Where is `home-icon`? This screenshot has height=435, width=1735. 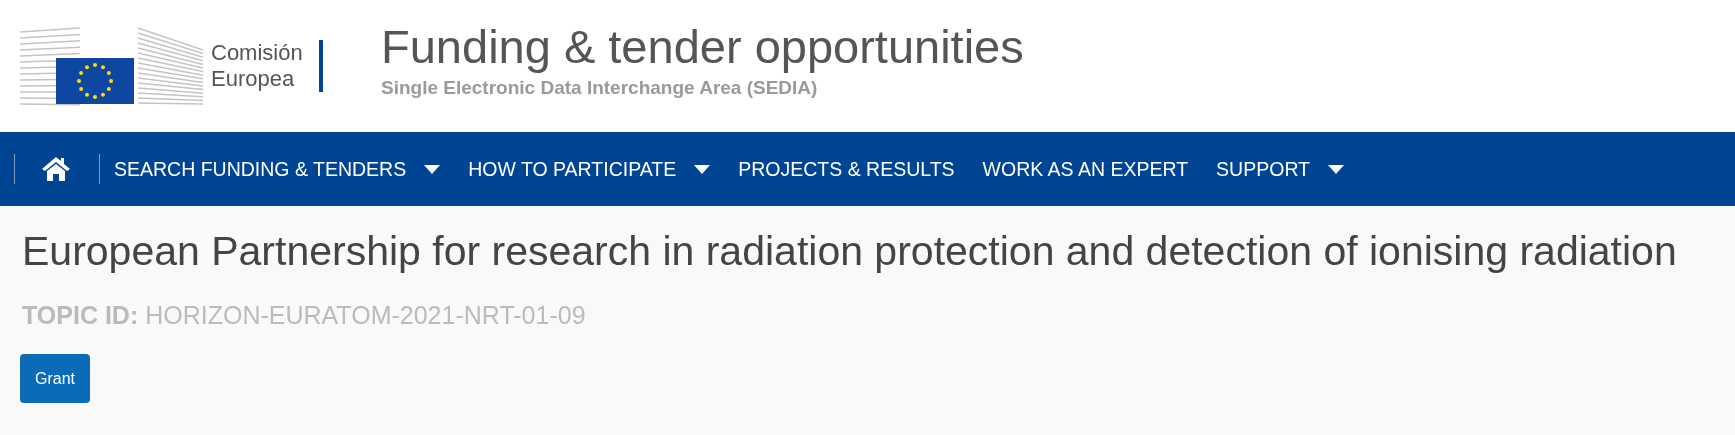 home-icon is located at coordinates (56, 169).